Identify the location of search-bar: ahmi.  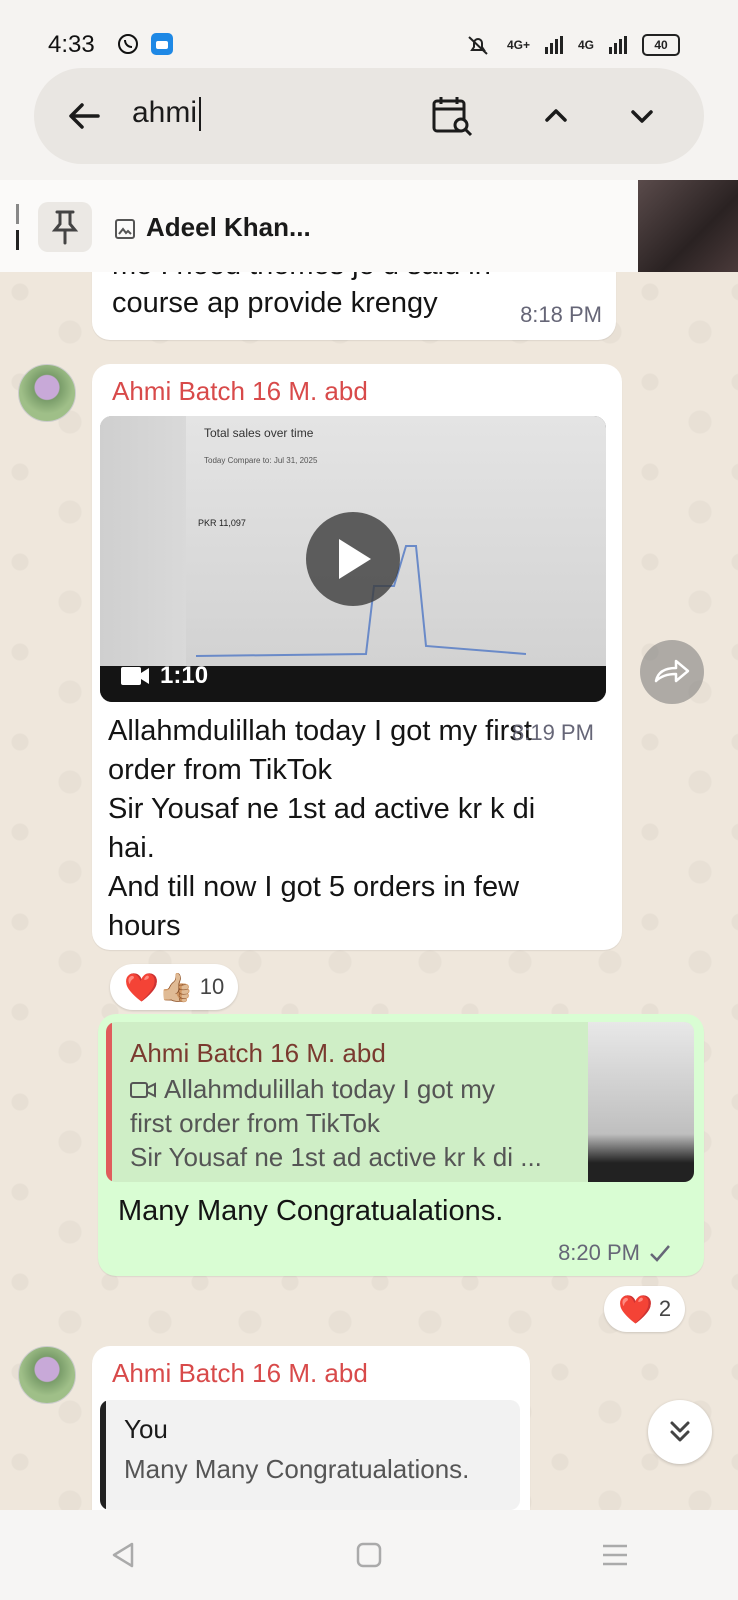
(369, 116).